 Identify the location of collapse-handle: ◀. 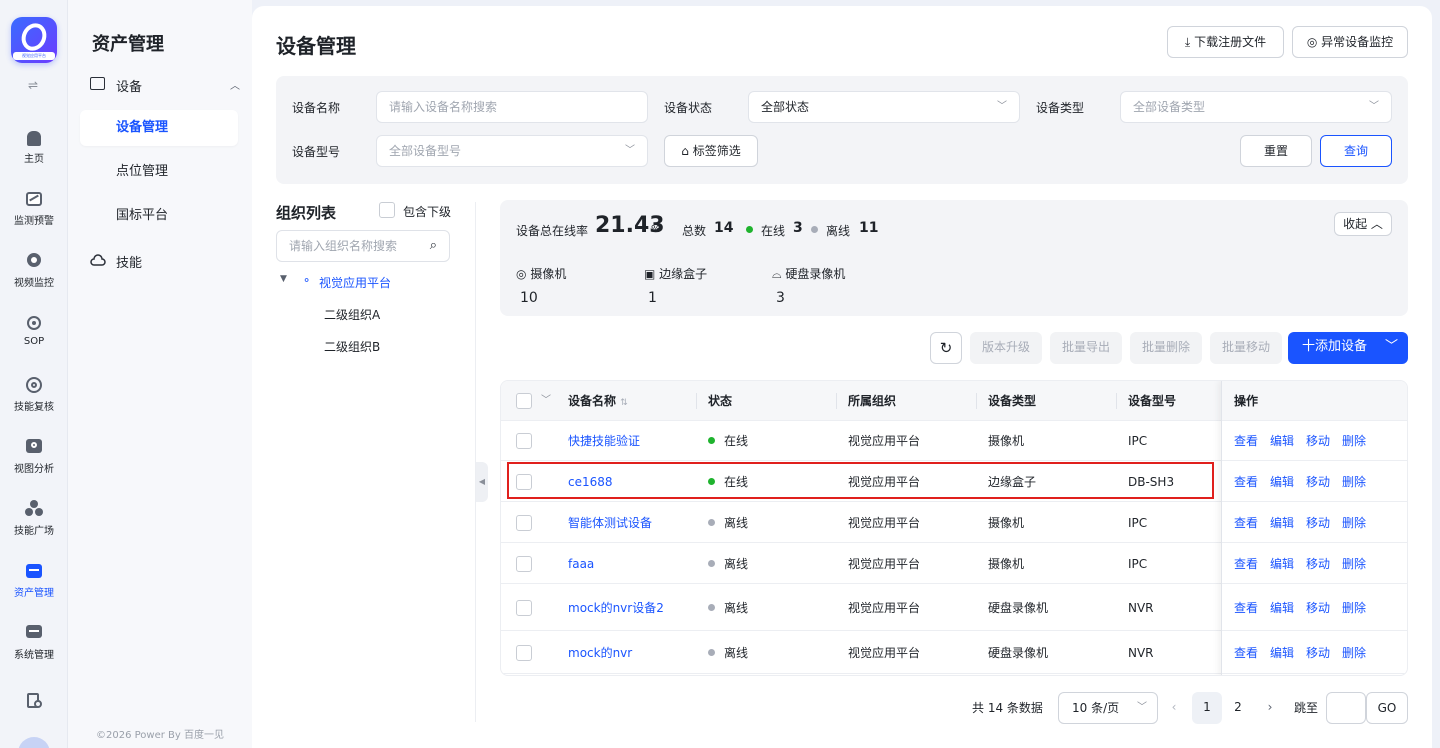
(482, 482).